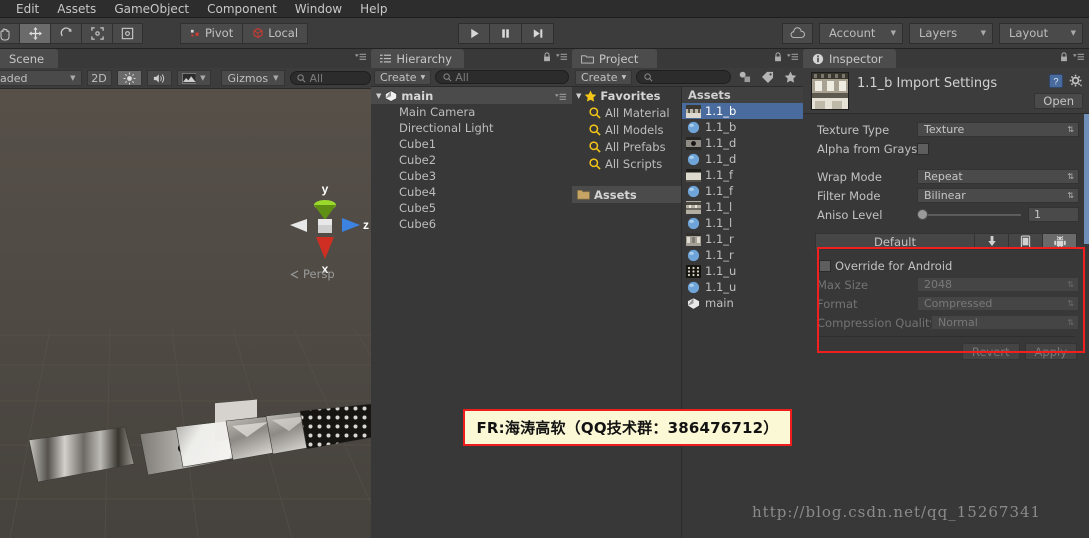 This screenshot has height=538, width=1089. Describe the element at coordinates (895, 241) in the screenshot. I see `platform-tab-default: Default` at that location.